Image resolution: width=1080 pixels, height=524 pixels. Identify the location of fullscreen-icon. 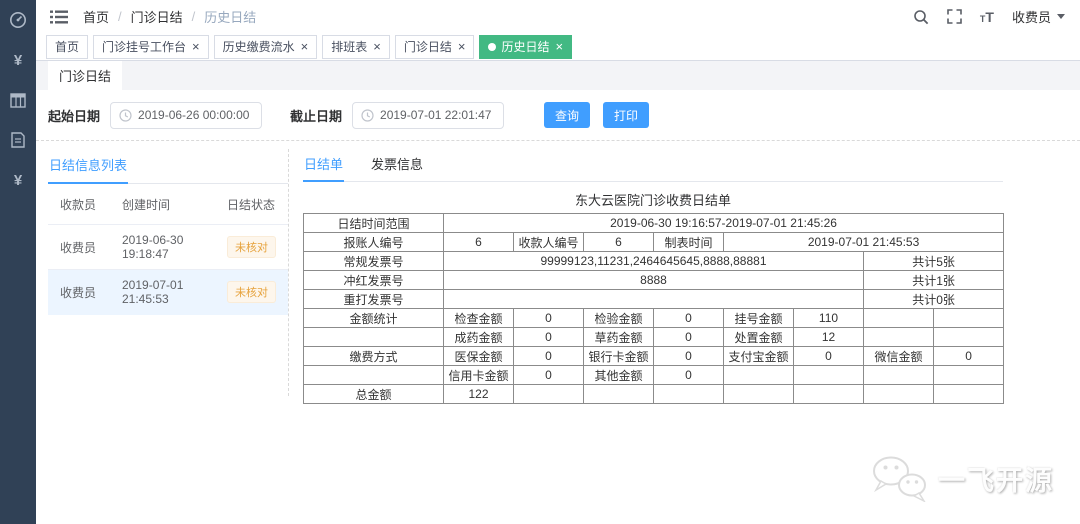
(954, 16).